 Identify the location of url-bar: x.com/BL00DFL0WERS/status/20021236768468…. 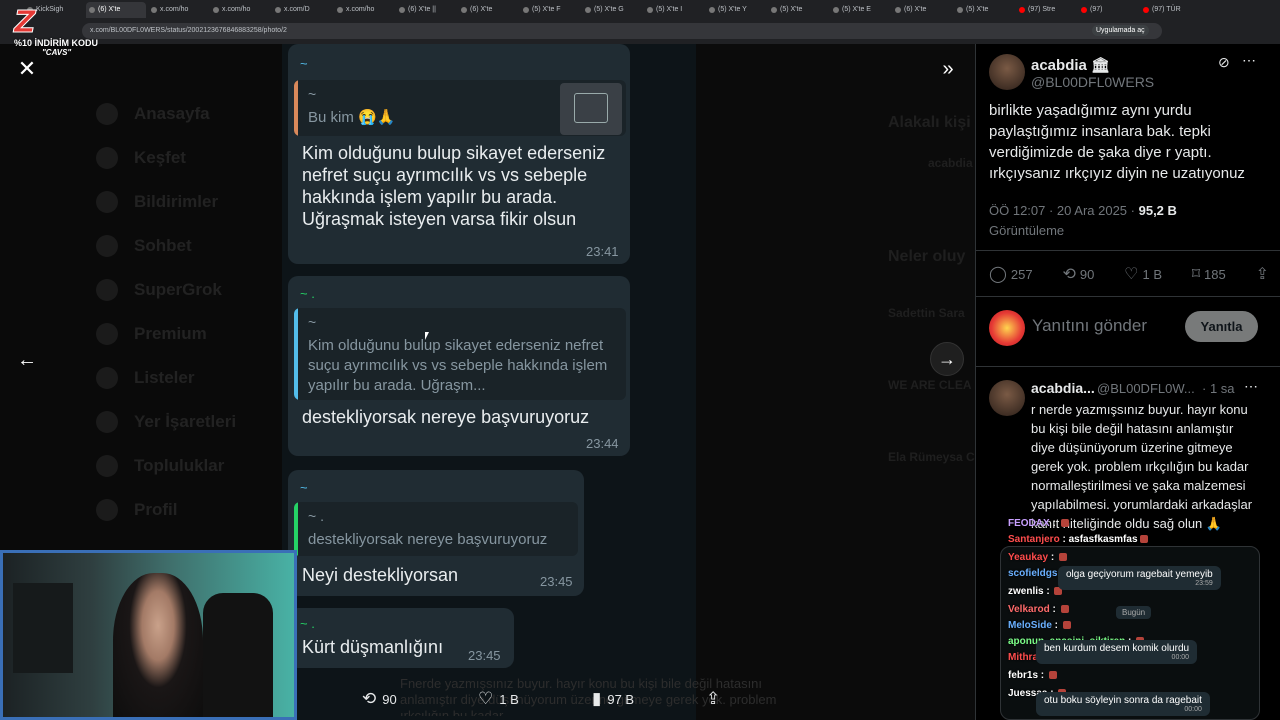
(622, 31).